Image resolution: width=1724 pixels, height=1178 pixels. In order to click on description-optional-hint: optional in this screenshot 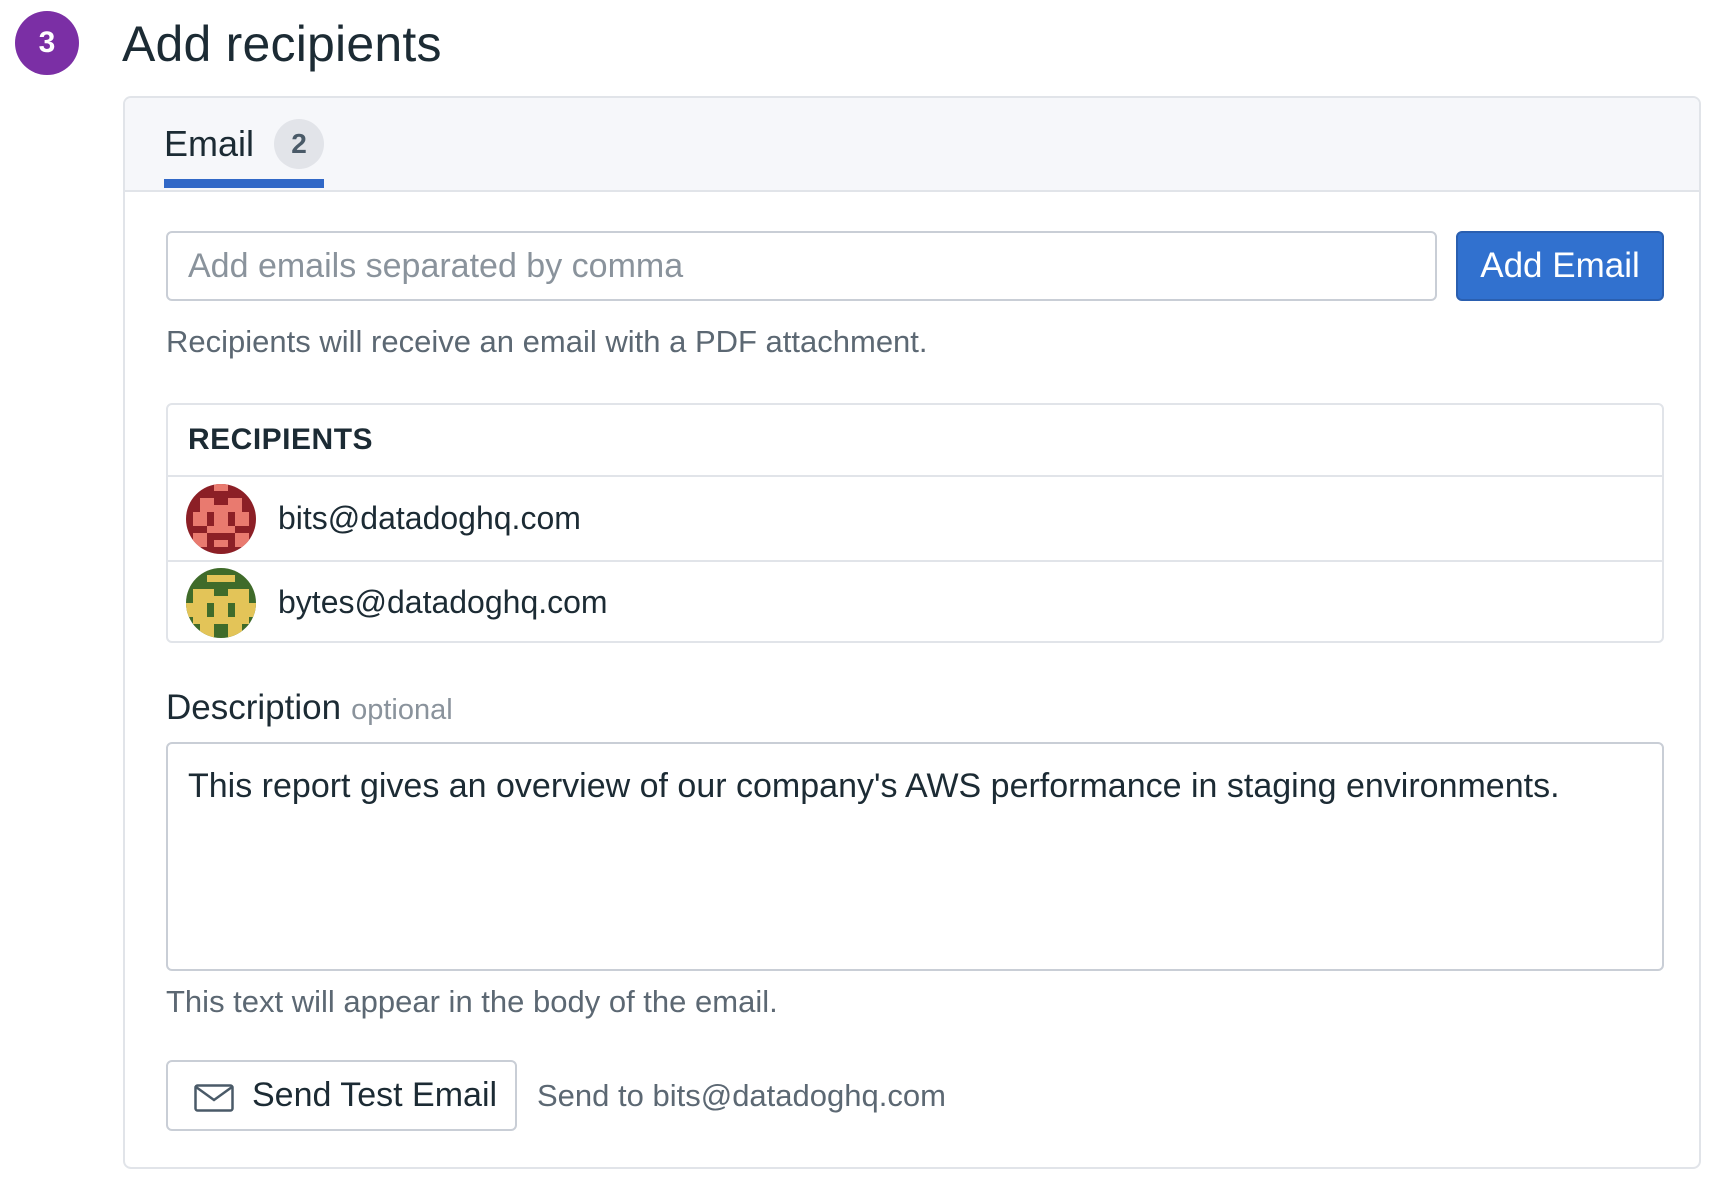, I will do `click(402, 710)`.